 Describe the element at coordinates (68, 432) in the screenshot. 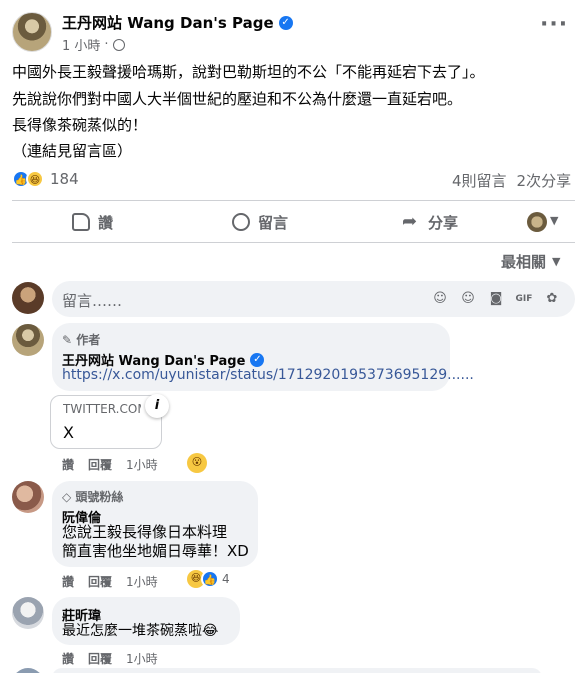

I see `link-preview-title: X` at that location.